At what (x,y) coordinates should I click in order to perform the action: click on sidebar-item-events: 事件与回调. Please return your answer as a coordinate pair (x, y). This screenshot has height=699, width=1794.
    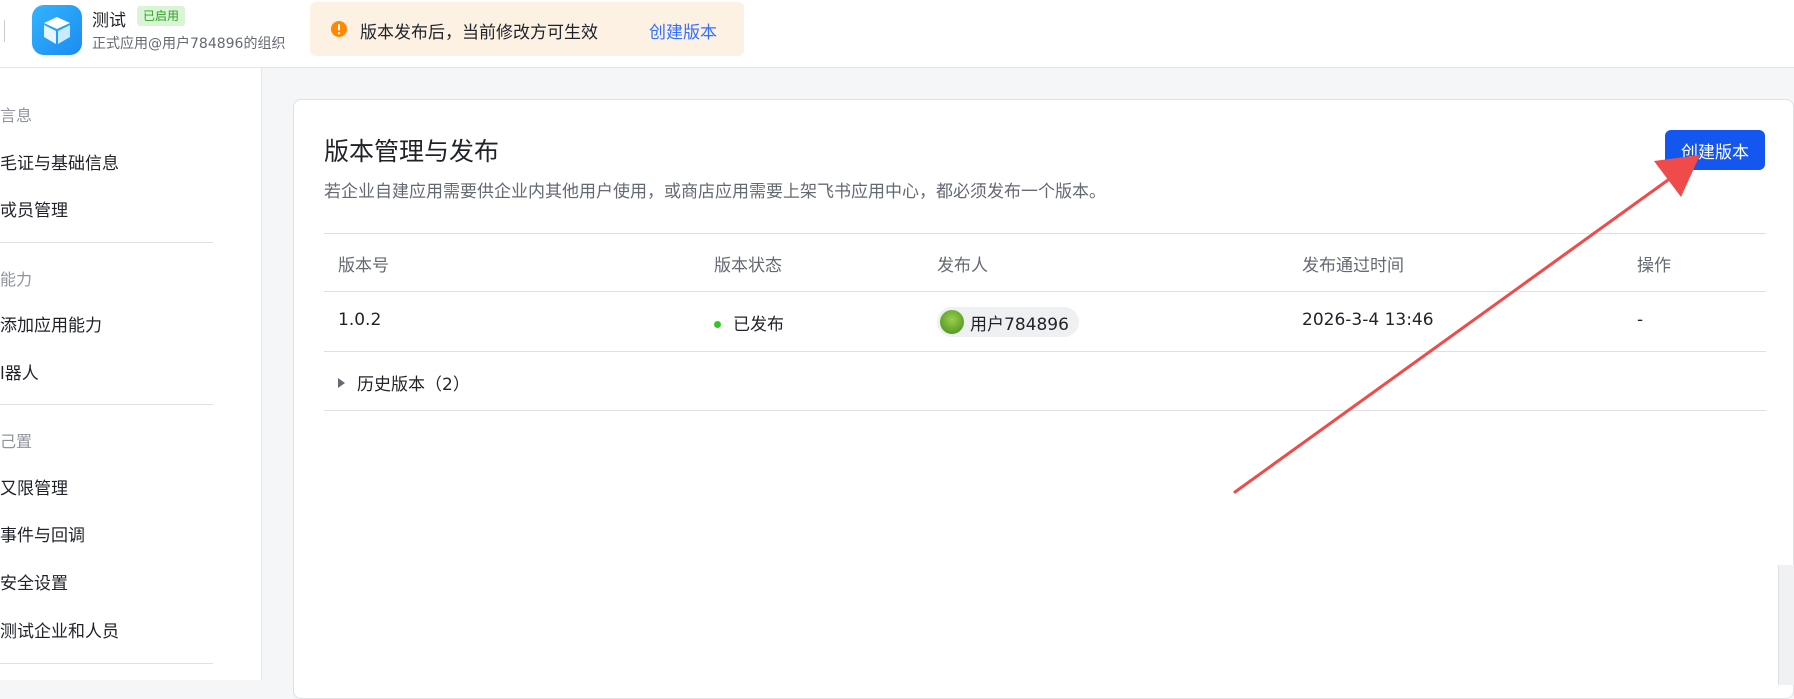
    Looking at the image, I should click on (42, 533).